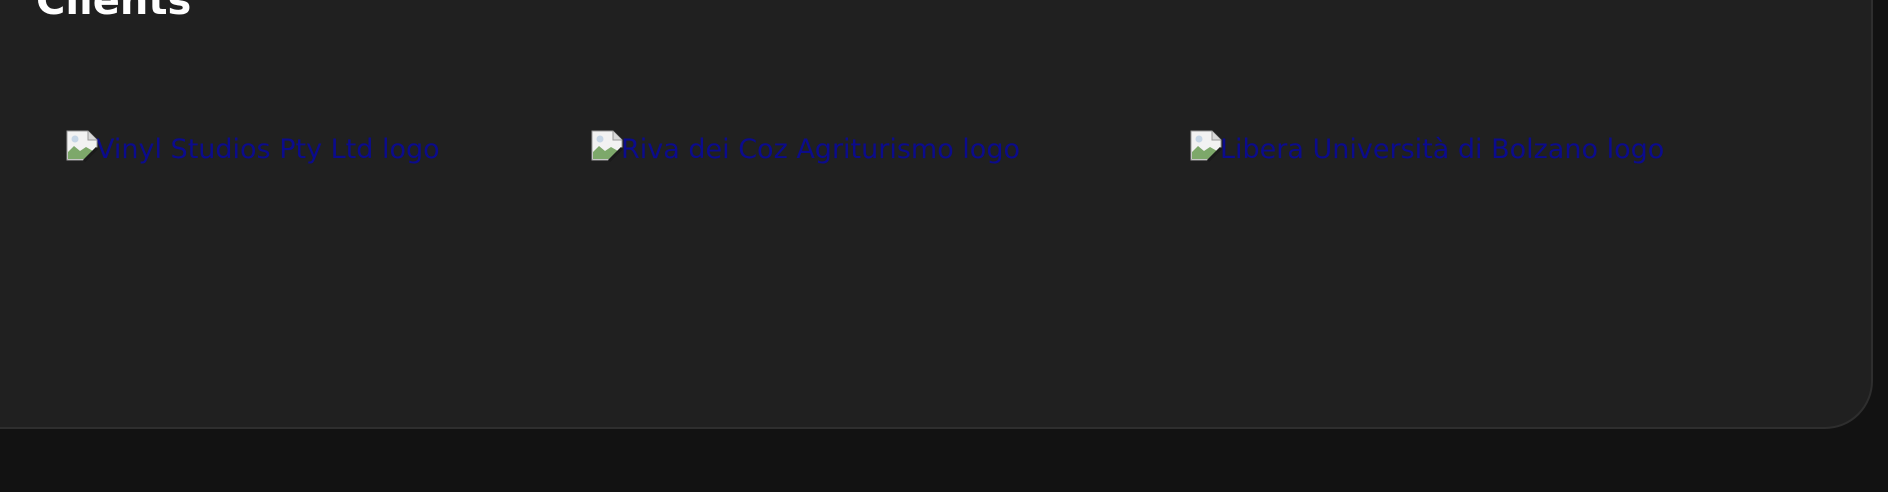 This screenshot has height=492, width=1888. What do you see at coordinates (114, 12) in the screenshot?
I see `section-title: Clients` at bounding box center [114, 12].